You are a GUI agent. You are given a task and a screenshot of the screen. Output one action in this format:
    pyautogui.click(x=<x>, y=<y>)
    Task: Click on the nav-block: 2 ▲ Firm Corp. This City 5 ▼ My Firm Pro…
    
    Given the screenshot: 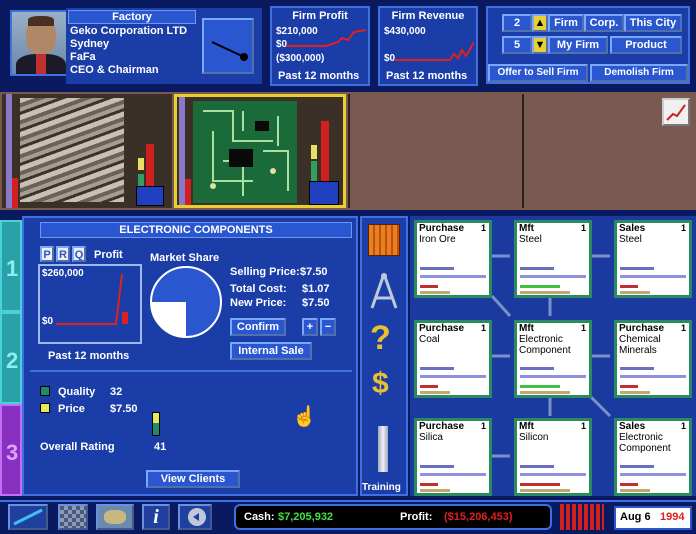 What is the action you would take?
    pyautogui.click(x=588, y=45)
    